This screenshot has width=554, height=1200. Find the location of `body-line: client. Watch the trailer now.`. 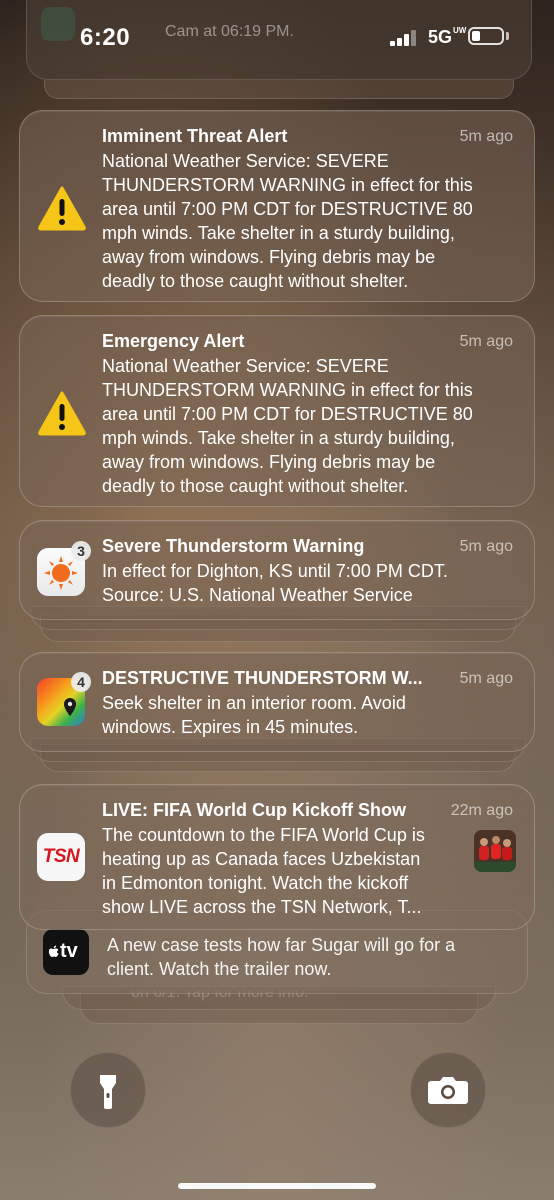

body-line: client. Watch the trailer now. is located at coordinates (219, 969).